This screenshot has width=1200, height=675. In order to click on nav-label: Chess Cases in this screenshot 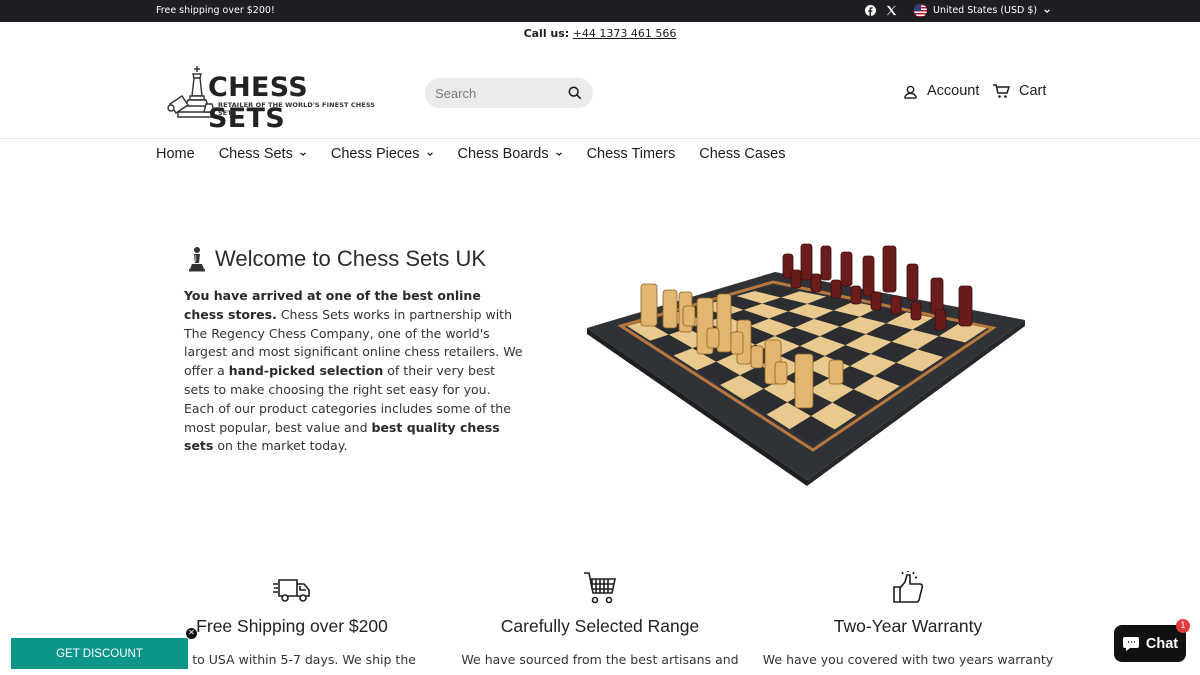, I will do `click(742, 154)`.